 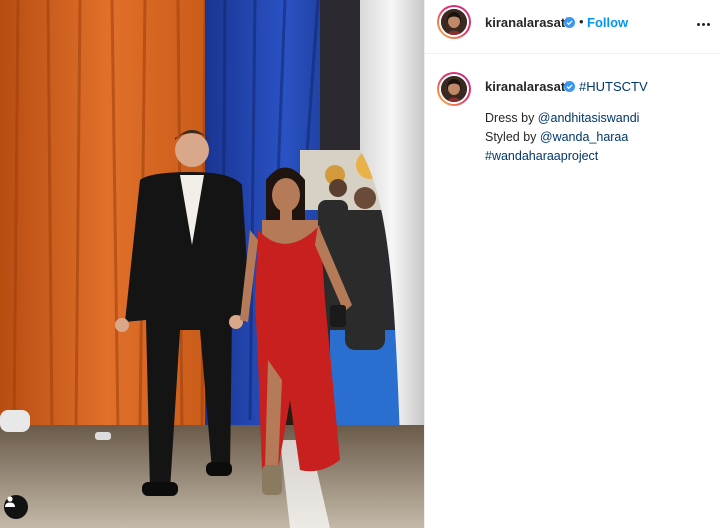 I want to click on caption-styled-prefix: Styled by, so click(x=512, y=137).